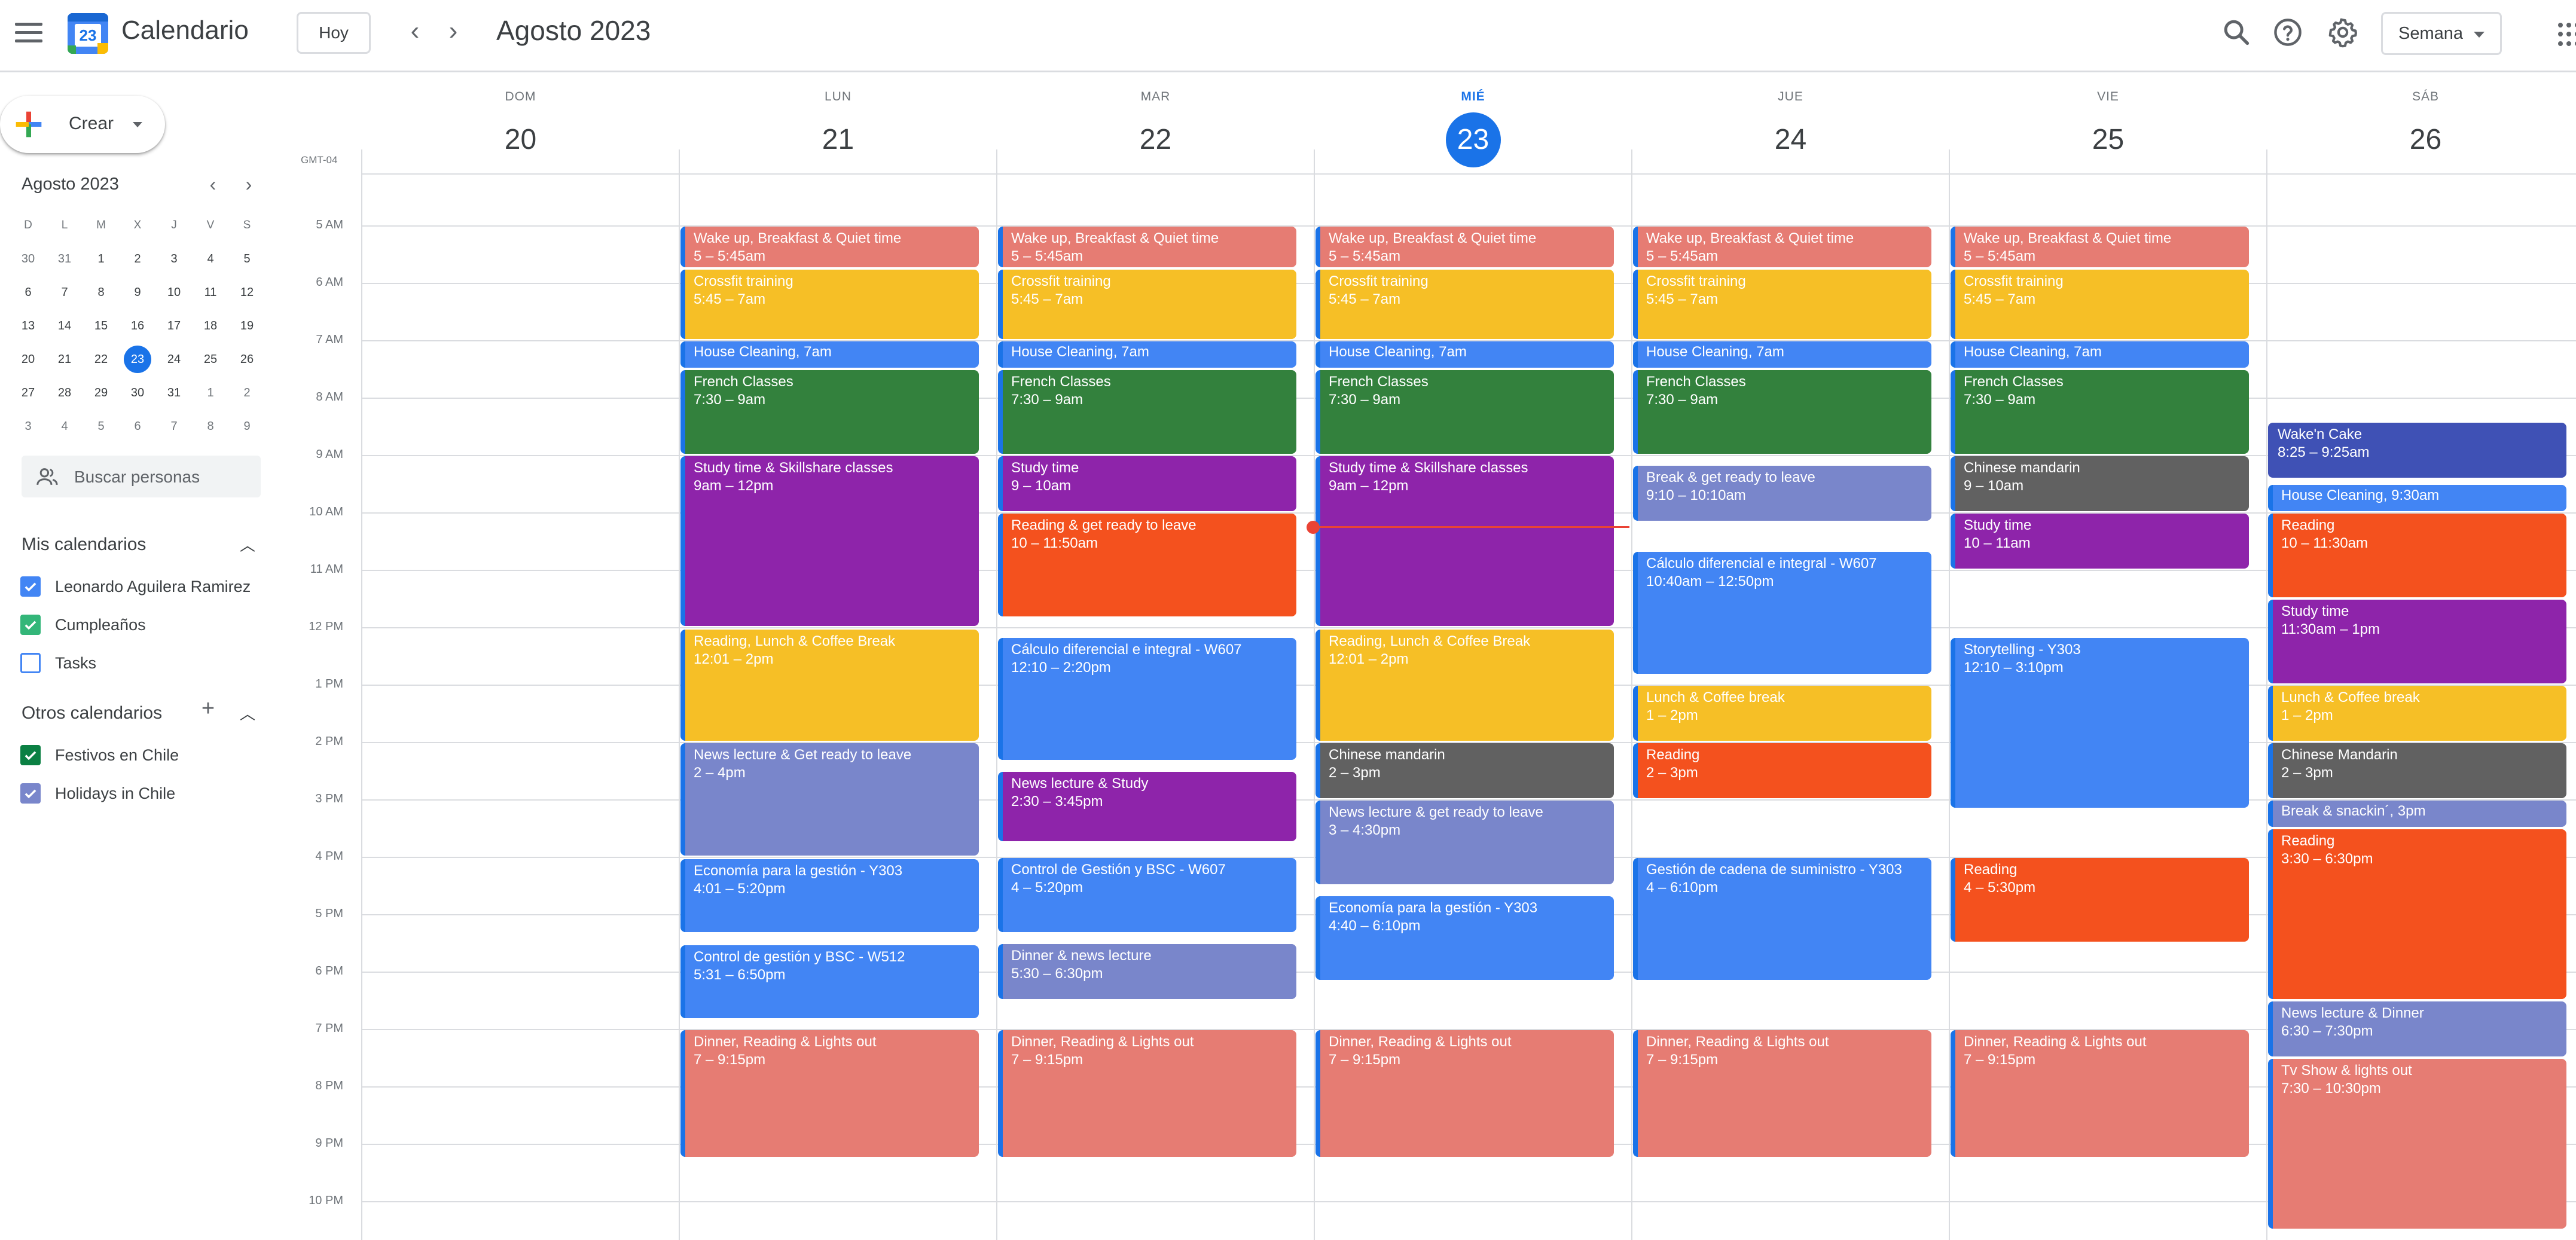 The width and height of the screenshot is (2576, 1240). I want to click on settings-icon, so click(2342, 32).